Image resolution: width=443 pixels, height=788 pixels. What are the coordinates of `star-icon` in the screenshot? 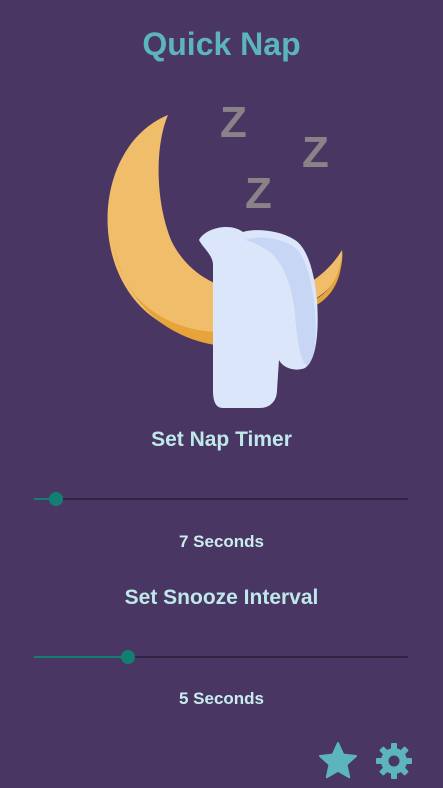 It's located at (338, 760).